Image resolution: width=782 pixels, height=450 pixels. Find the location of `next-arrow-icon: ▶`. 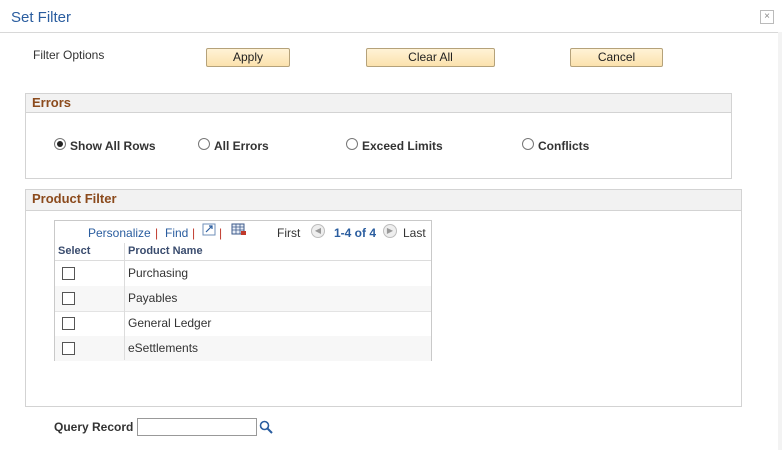

next-arrow-icon: ▶ is located at coordinates (390, 231).